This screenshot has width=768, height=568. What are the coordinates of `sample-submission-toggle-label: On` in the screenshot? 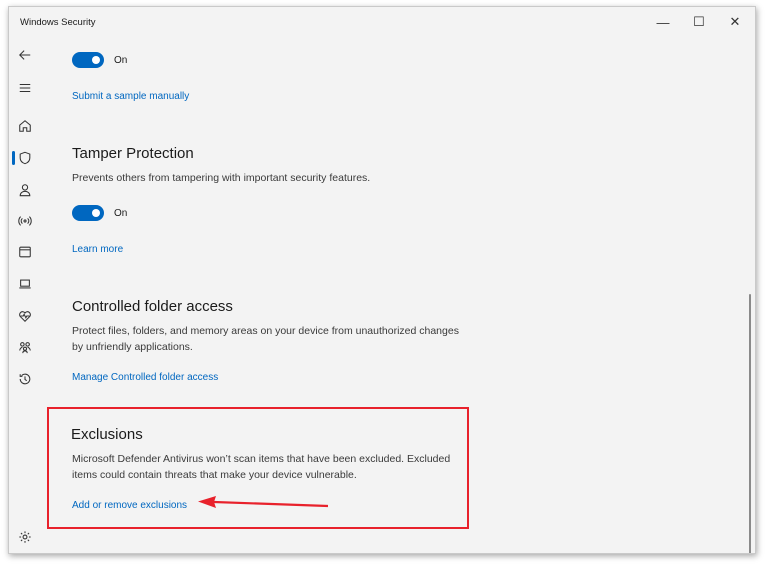 It's located at (121, 60).